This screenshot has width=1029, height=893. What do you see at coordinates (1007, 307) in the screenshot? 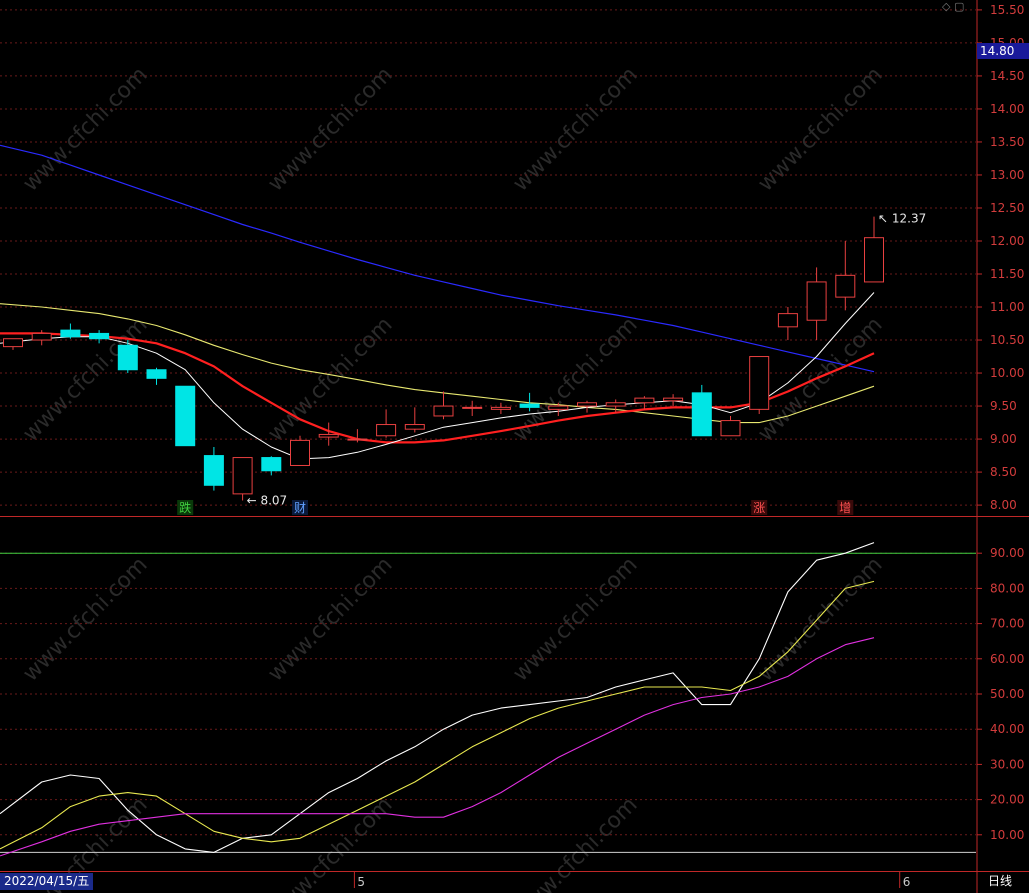
I see `price-tick-label: 11.00` at bounding box center [1007, 307].